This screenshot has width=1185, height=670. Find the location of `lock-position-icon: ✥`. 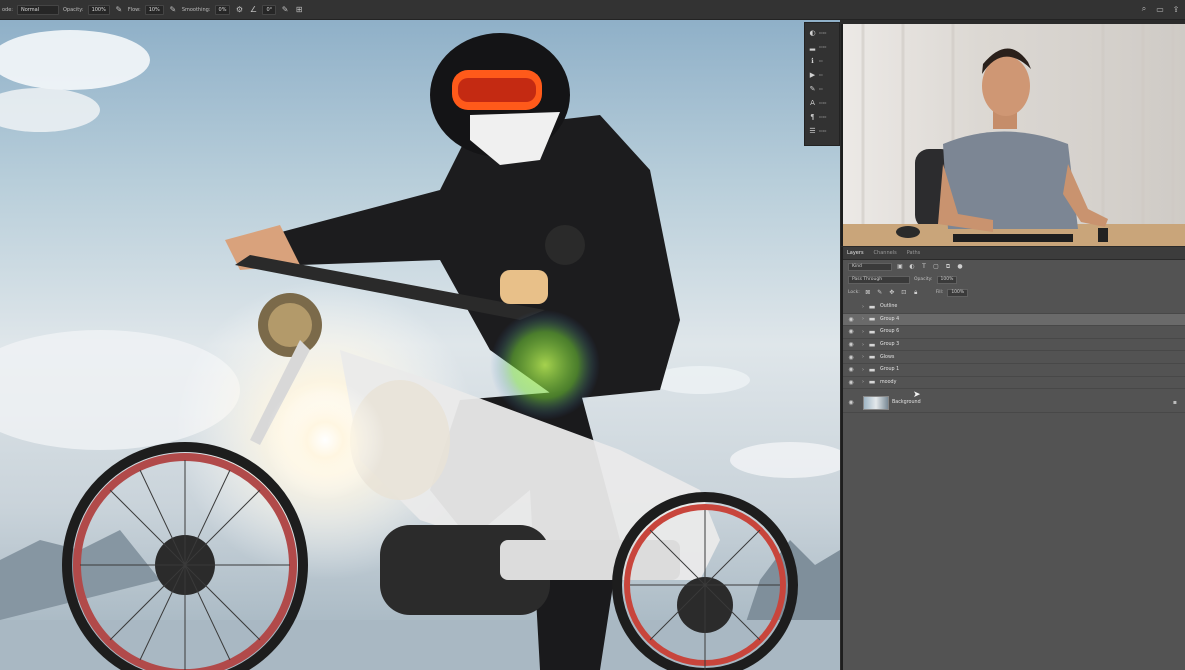

lock-position-icon: ✥ is located at coordinates (892, 293).